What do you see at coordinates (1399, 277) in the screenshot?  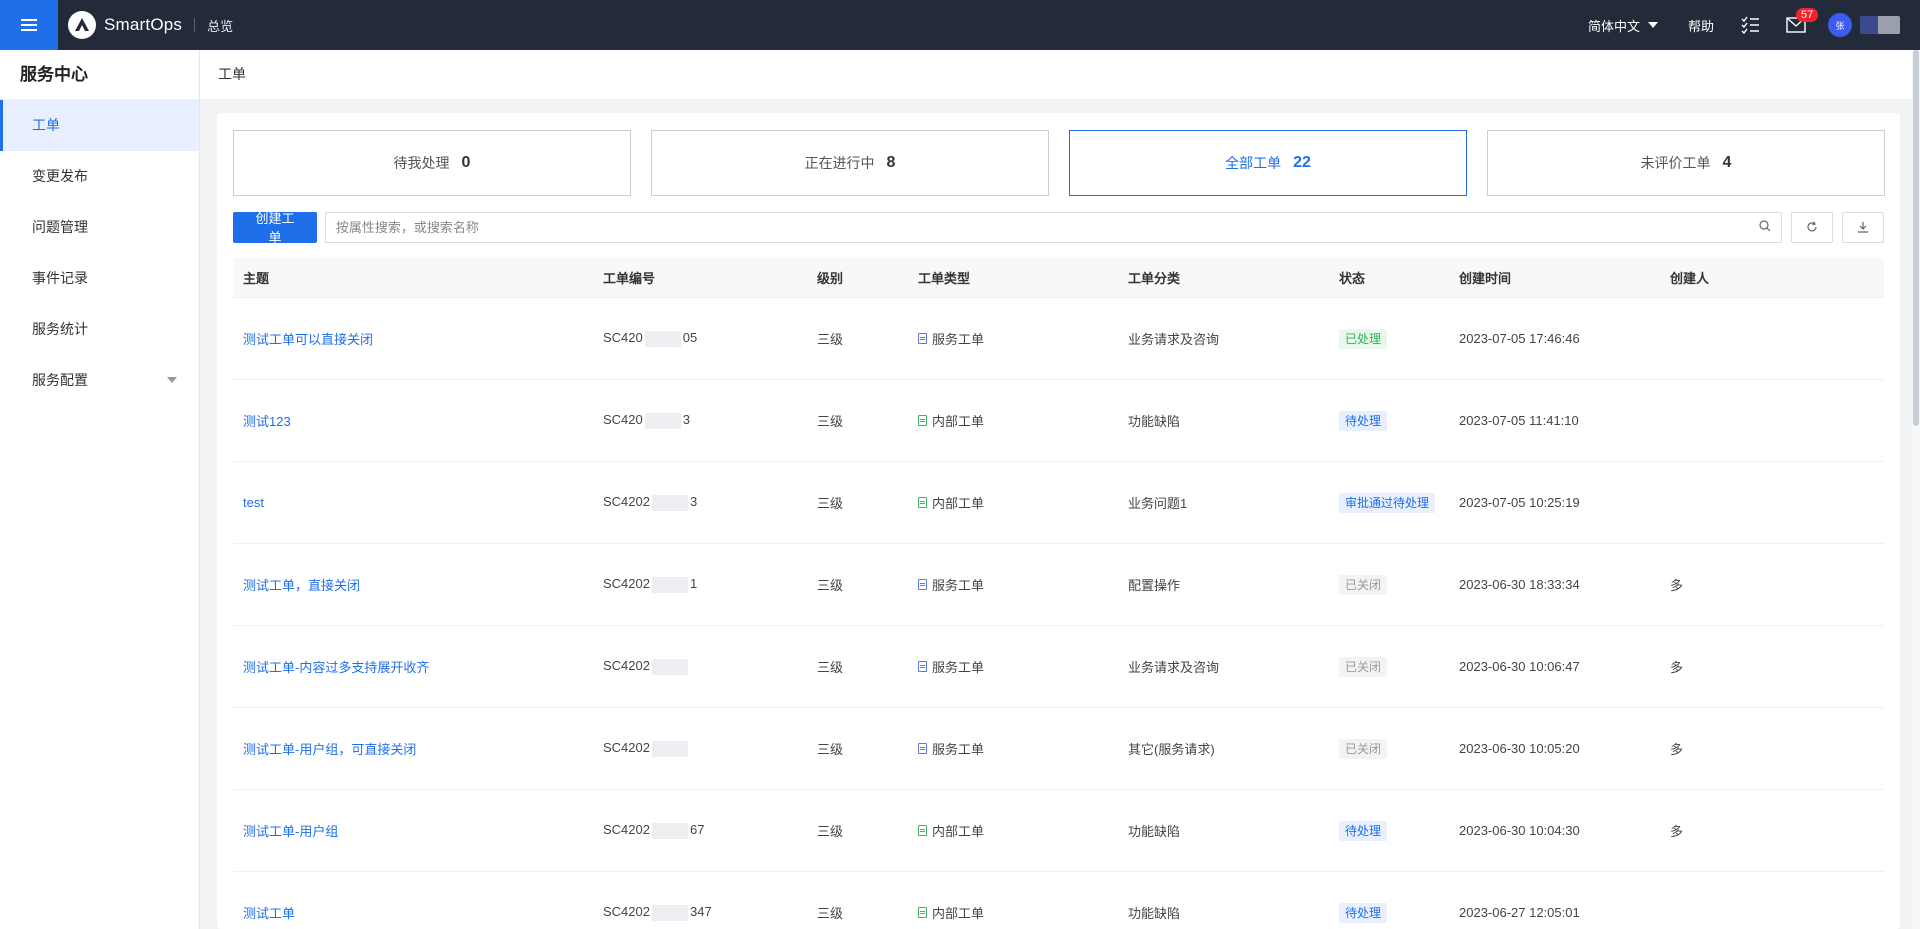 I see `column-header: 状态` at bounding box center [1399, 277].